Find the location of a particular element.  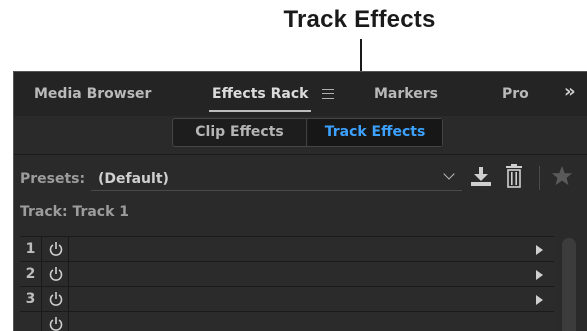

rack-slot-row: 1 is located at coordinates (287, 249).